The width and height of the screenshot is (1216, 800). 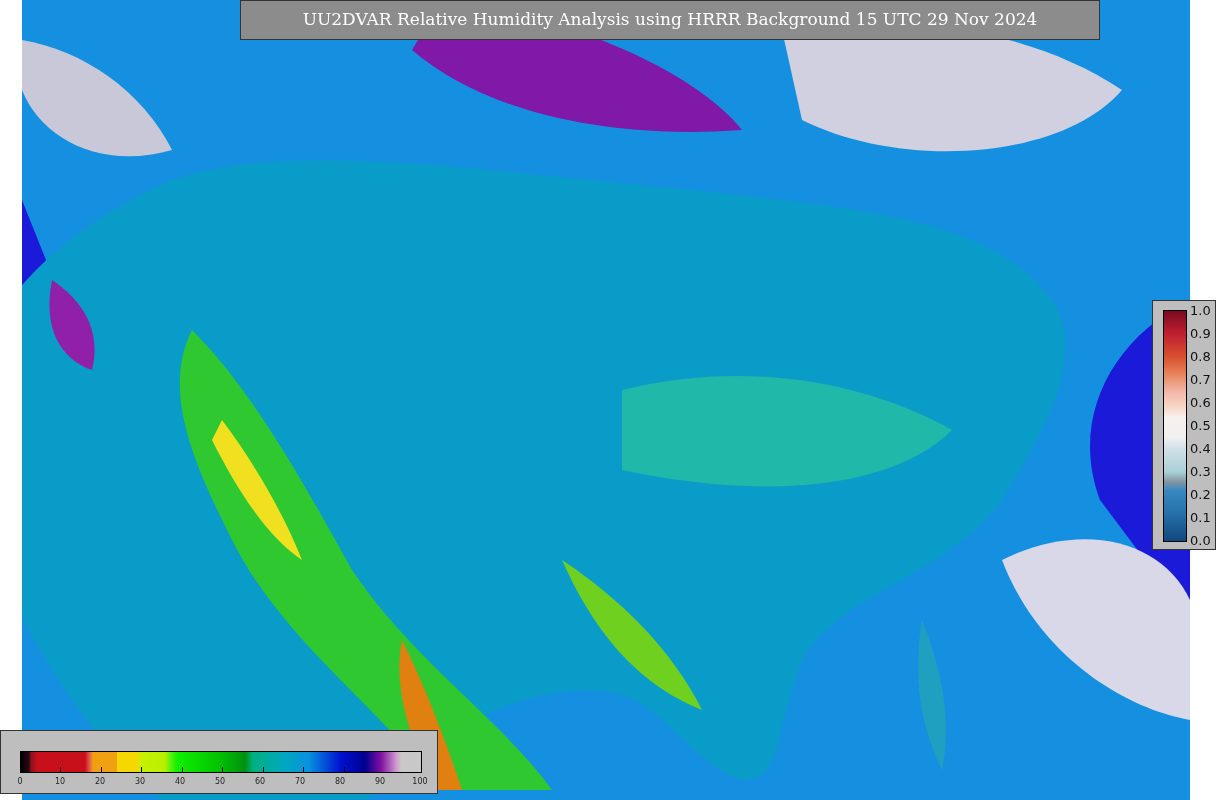 What do you see at coordinates (1200, 403) in the screenshot?
I see `scale-tick-label: 0.6` at bounding box center [1200, 403].